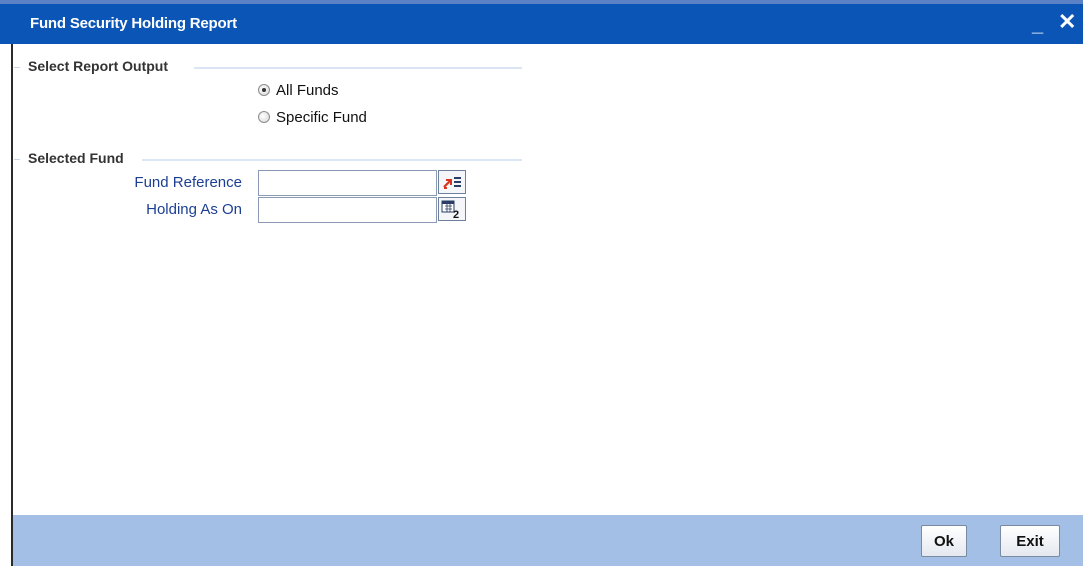  I want to click on radio-all-funds: All Funds, so click(298, 90).